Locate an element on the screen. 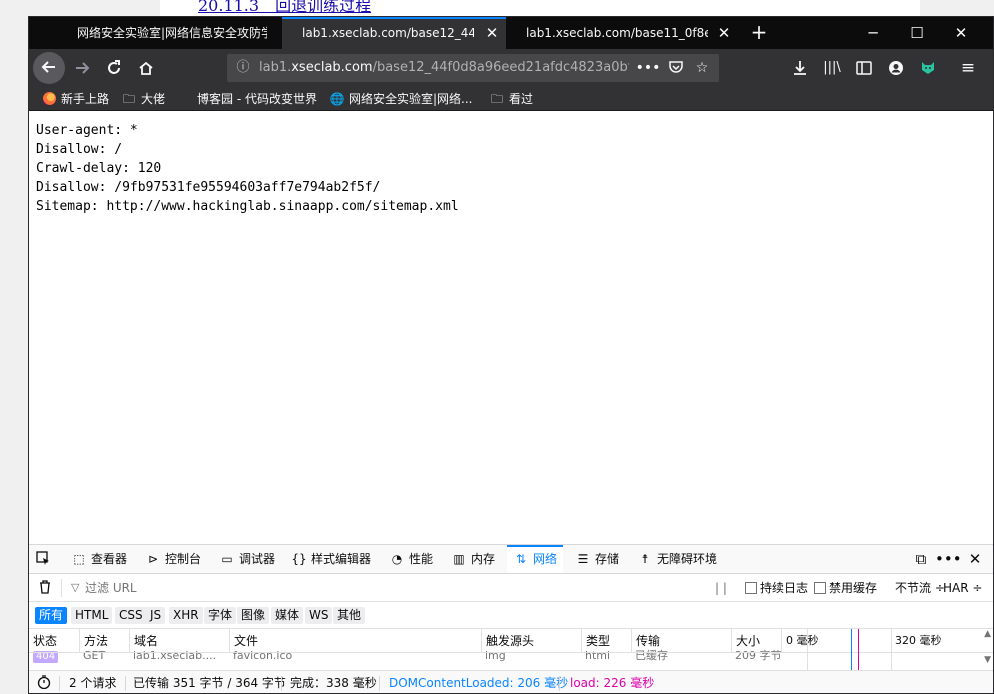 The height and width of the screenshot is (694, 994). summary-requests: 2 个请求 is located at coordinates (93, 683).